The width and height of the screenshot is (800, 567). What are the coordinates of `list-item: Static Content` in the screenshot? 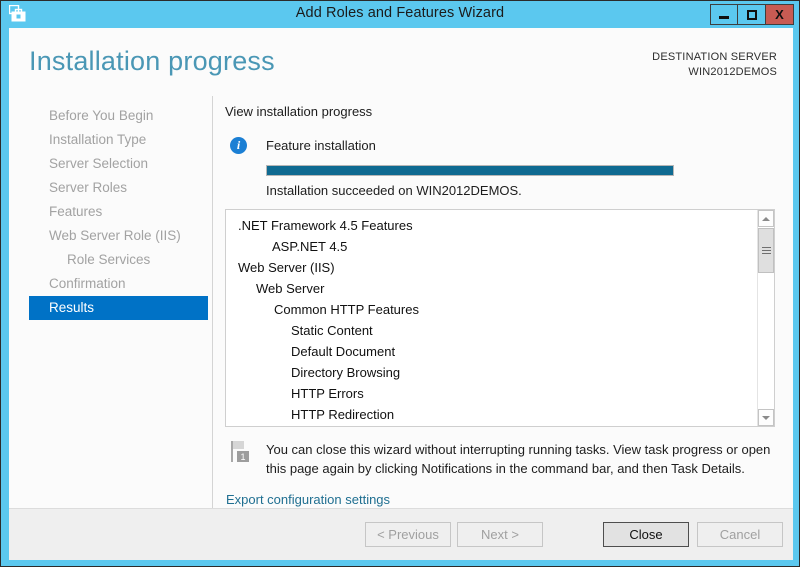 It's located at (491, 330).